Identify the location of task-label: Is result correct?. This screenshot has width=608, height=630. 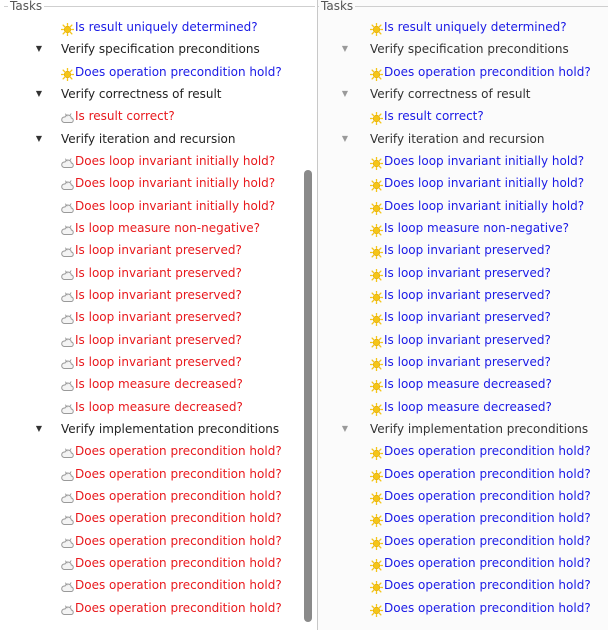
(125, 116).